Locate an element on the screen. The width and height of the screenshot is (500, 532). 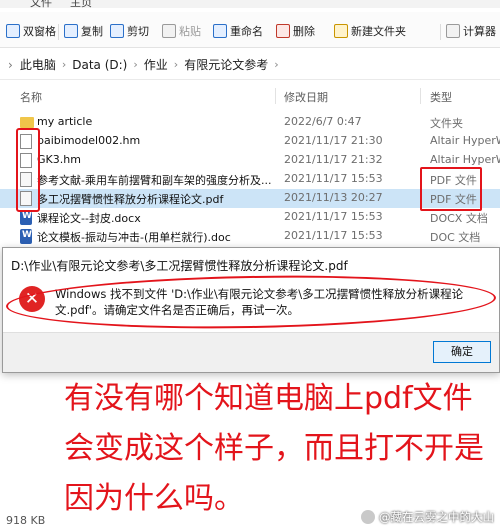
file-date: 2021/11/17 21:32 is located at coordinates (333, 159).